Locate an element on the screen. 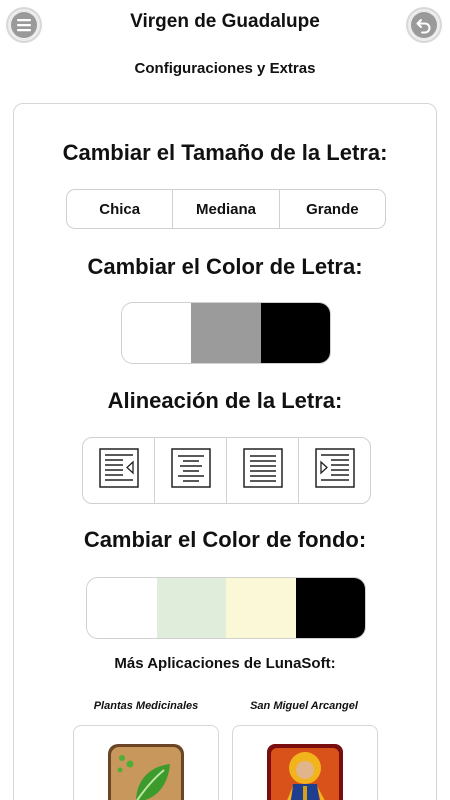  more-apps-title: Más Aplicaciones de LunaSoft: is located at coordinates (225, 663).